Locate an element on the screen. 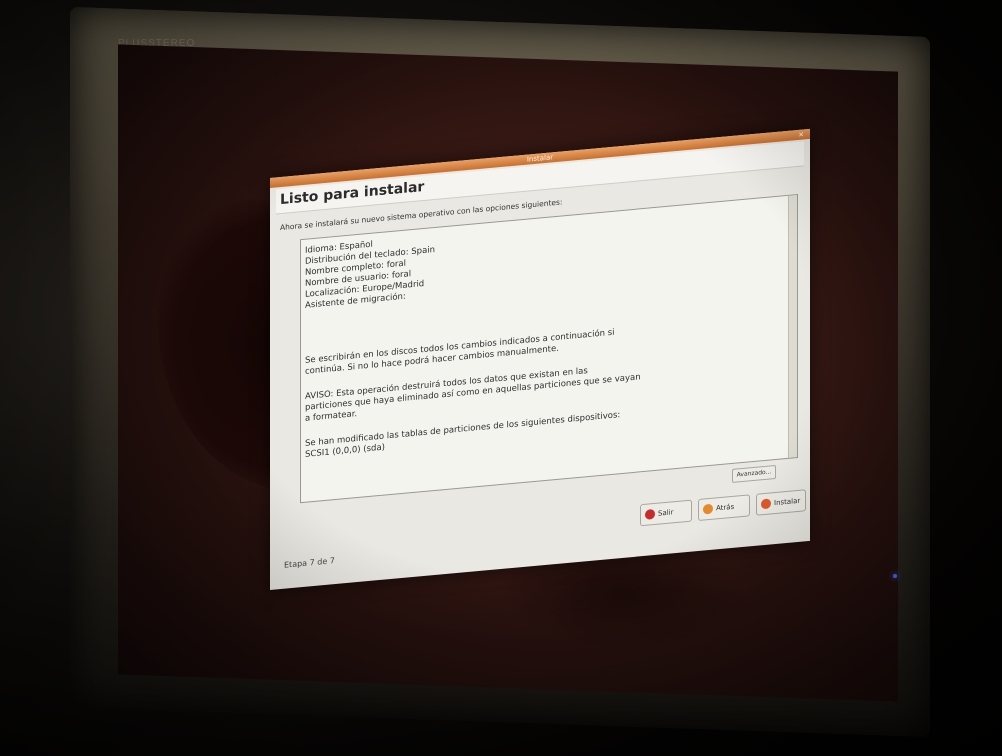 The height and width of the screenshot is (756, 1002). install-button: Instalar is located at coordinates (781, 502).